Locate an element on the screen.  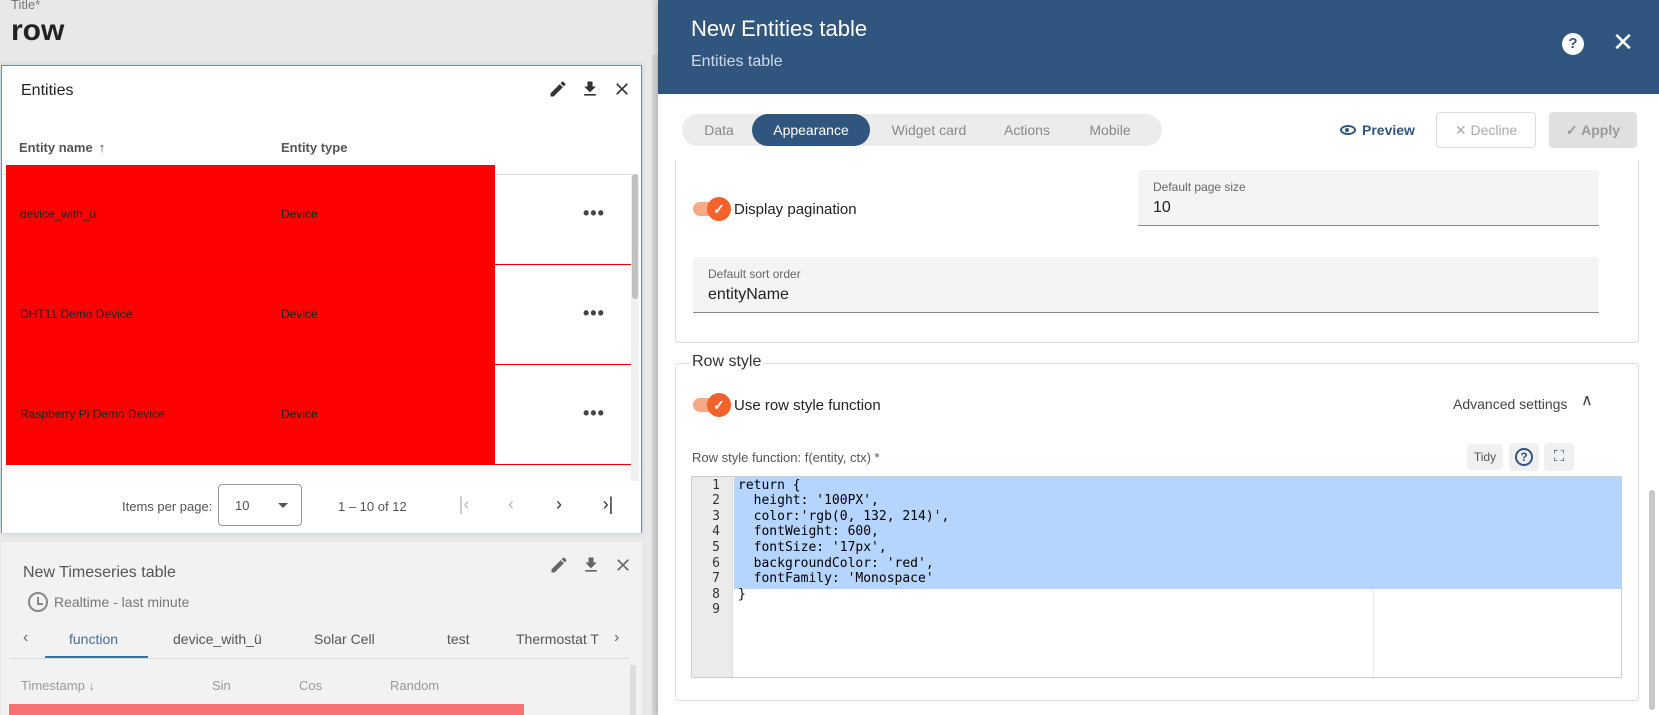
decline-button: ✕ Decline is located at coordinates (1486, 130).